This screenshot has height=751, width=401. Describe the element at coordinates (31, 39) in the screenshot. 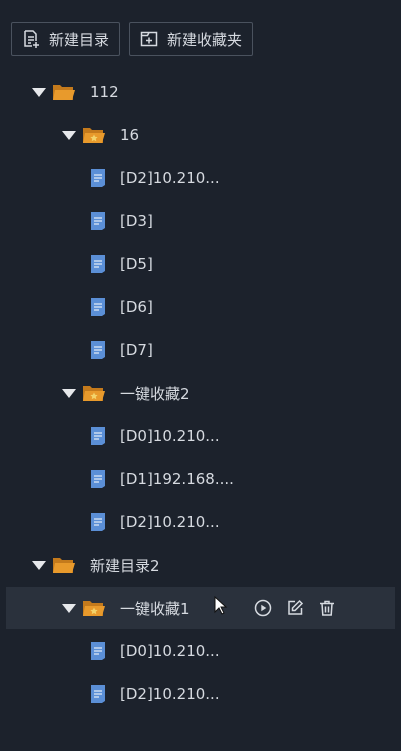

I see `new-directory-icon` at that location.